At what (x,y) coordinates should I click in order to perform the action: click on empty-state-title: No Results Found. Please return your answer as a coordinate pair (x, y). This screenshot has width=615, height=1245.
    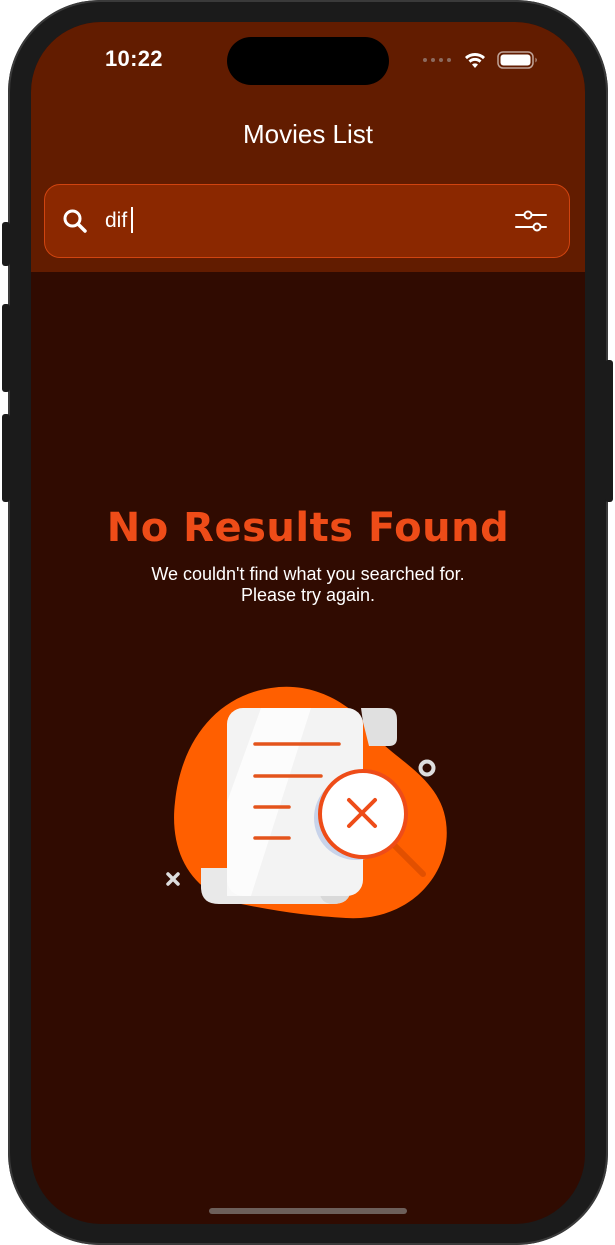
    Looking at the image, I should click on (308, 528).